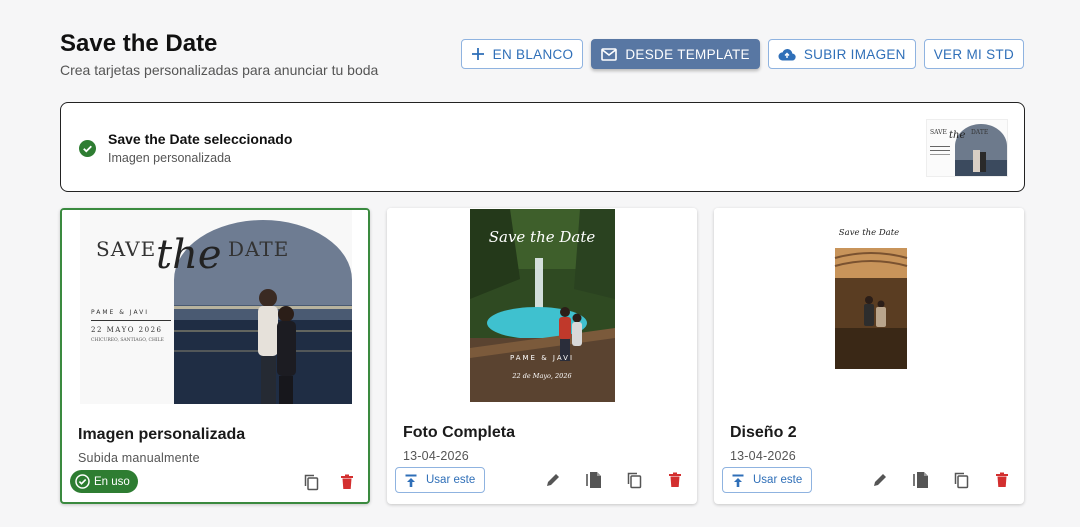  I want to click on in-use-label: En uso, so click(112, 481).